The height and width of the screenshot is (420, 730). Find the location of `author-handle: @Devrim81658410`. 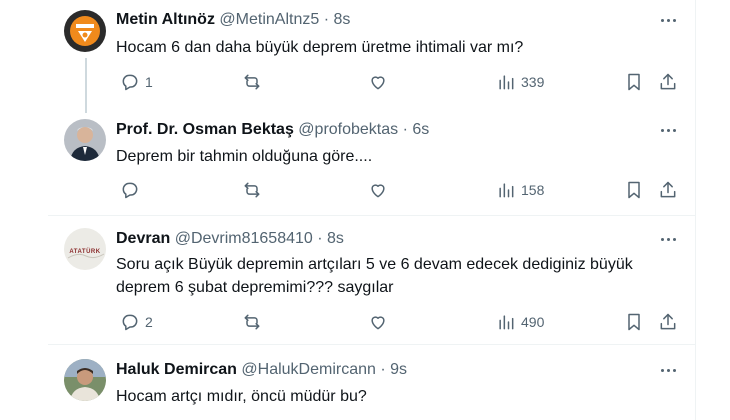

author-handle: @Devrim81658410 is located at coordinates (244, 238).